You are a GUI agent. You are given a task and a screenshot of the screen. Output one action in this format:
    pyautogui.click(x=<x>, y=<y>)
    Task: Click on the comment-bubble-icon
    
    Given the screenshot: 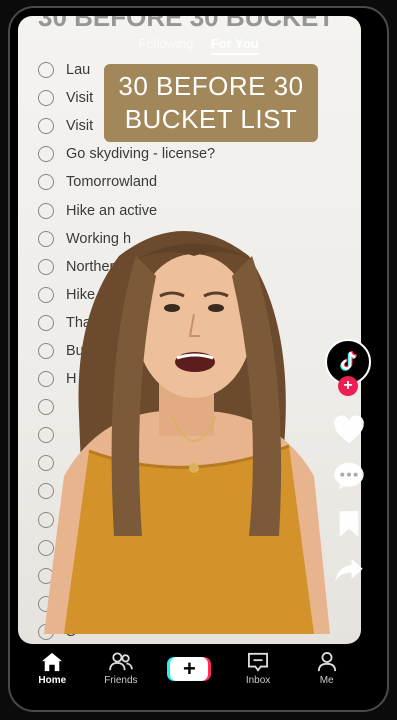 What is the action you would take?
    pyautogui.click(x=349, y=476)
    